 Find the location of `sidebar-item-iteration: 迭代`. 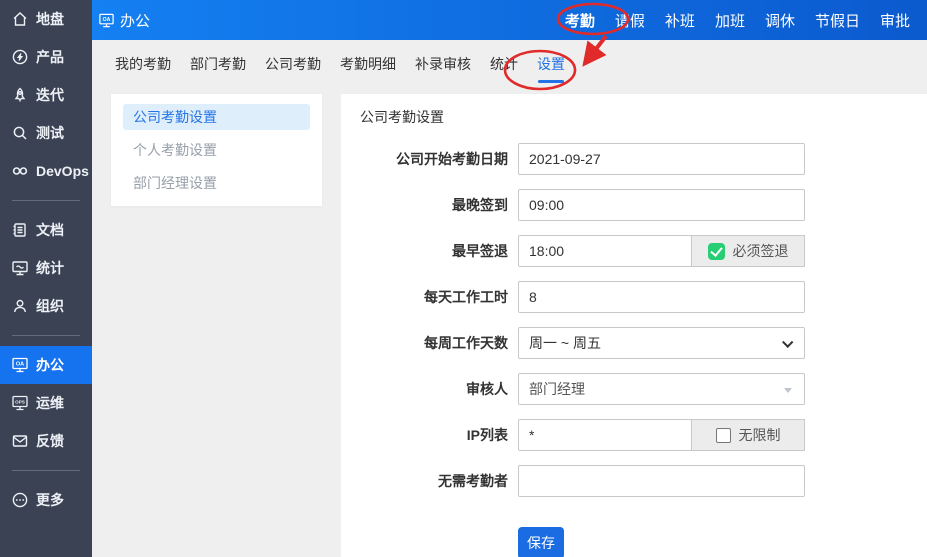

sidebar-item-iteration: 迭代 is located at coordinates (46, 95).